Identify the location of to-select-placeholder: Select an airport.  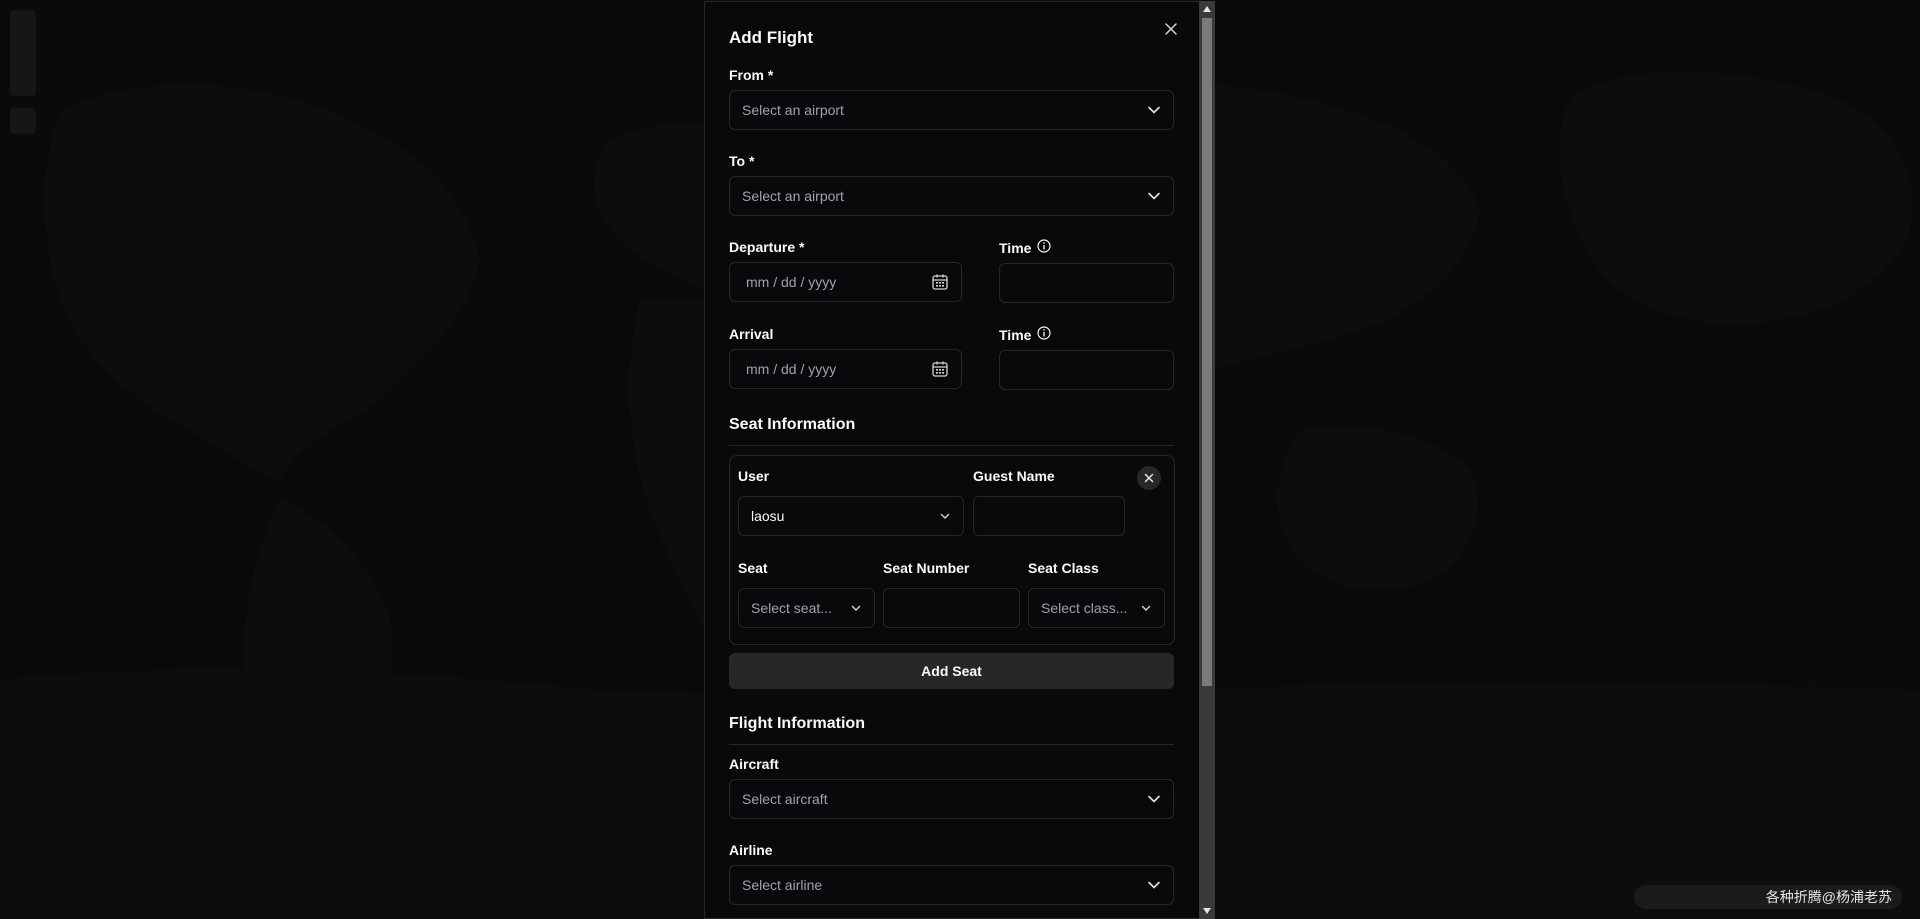
(793, 196).